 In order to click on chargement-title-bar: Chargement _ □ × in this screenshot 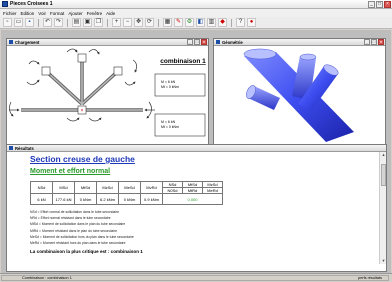, I will do `click(107, 42)`.